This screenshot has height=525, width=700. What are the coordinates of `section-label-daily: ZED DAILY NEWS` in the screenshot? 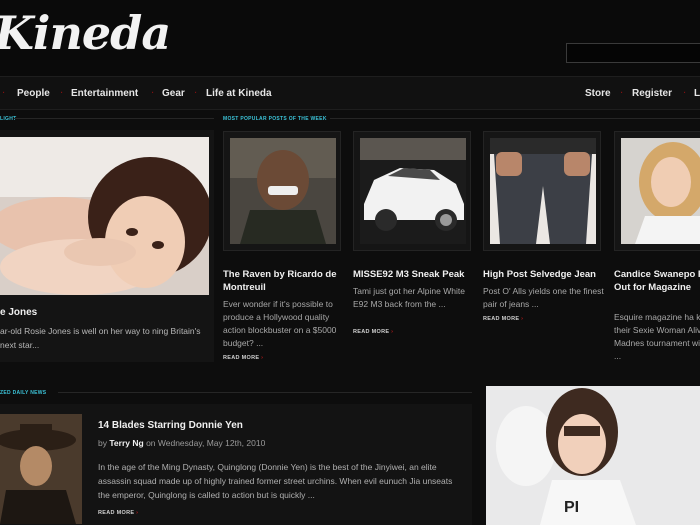 It's located at (23, 393).